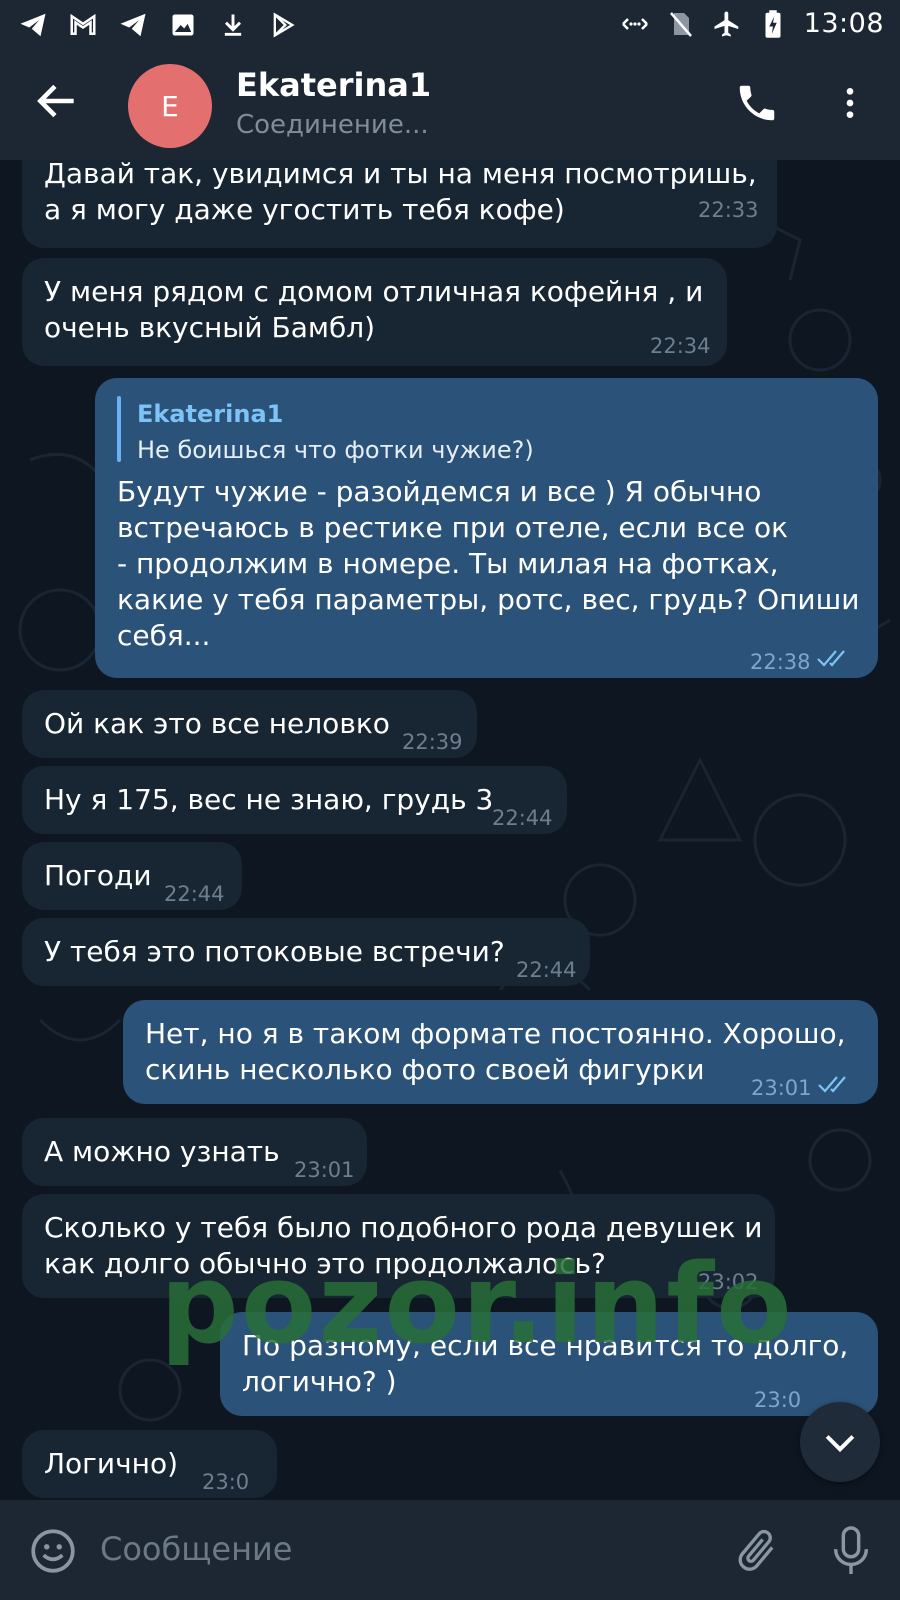  I want to click on message-text: Ну я 175, вес не знаю, грудь 3, so click(269, 799).